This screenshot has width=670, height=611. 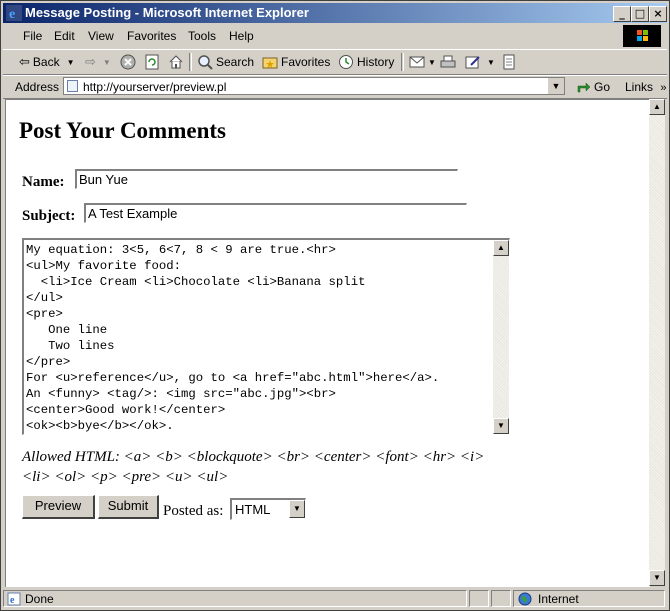 I want to click on forward-button: ⇨ ▼, so click(x=98, y=62).